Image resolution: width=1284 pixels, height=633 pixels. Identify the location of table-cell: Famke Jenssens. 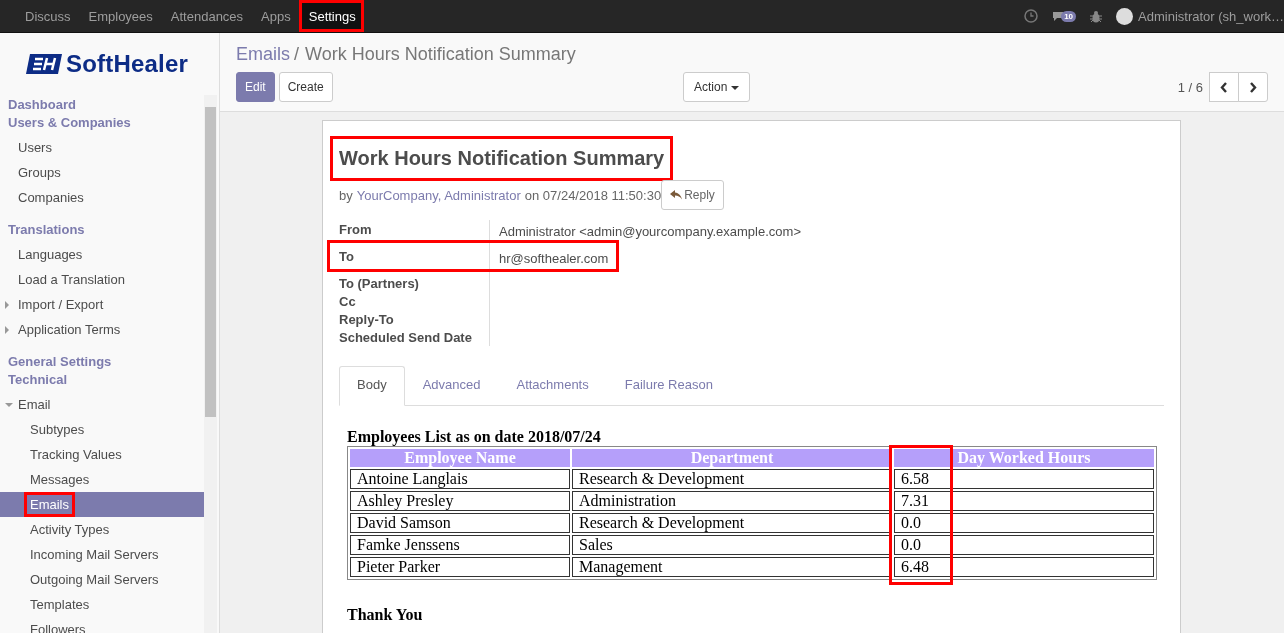
(460, 545).